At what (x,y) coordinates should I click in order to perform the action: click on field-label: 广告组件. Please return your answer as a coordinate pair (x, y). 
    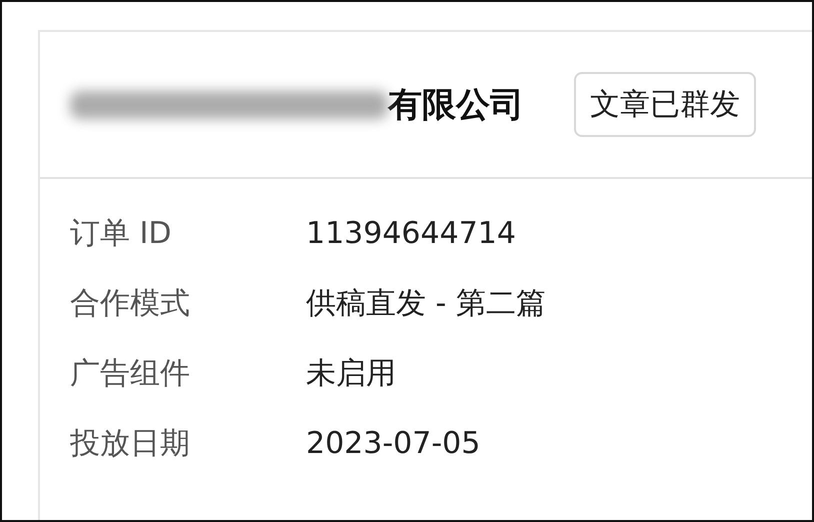
    Looking at the image, I should click on (130, 374).